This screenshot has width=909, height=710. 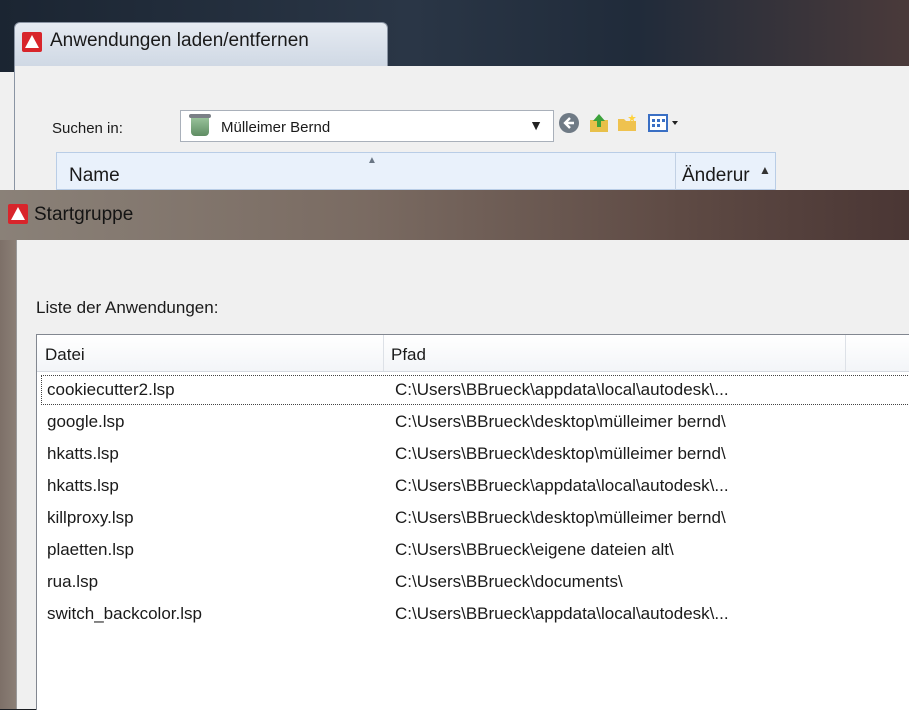 What do you see at coordinates (627, 125) in the screenshot?
I see `new-folder-icon` at bounding box center [627, 125].